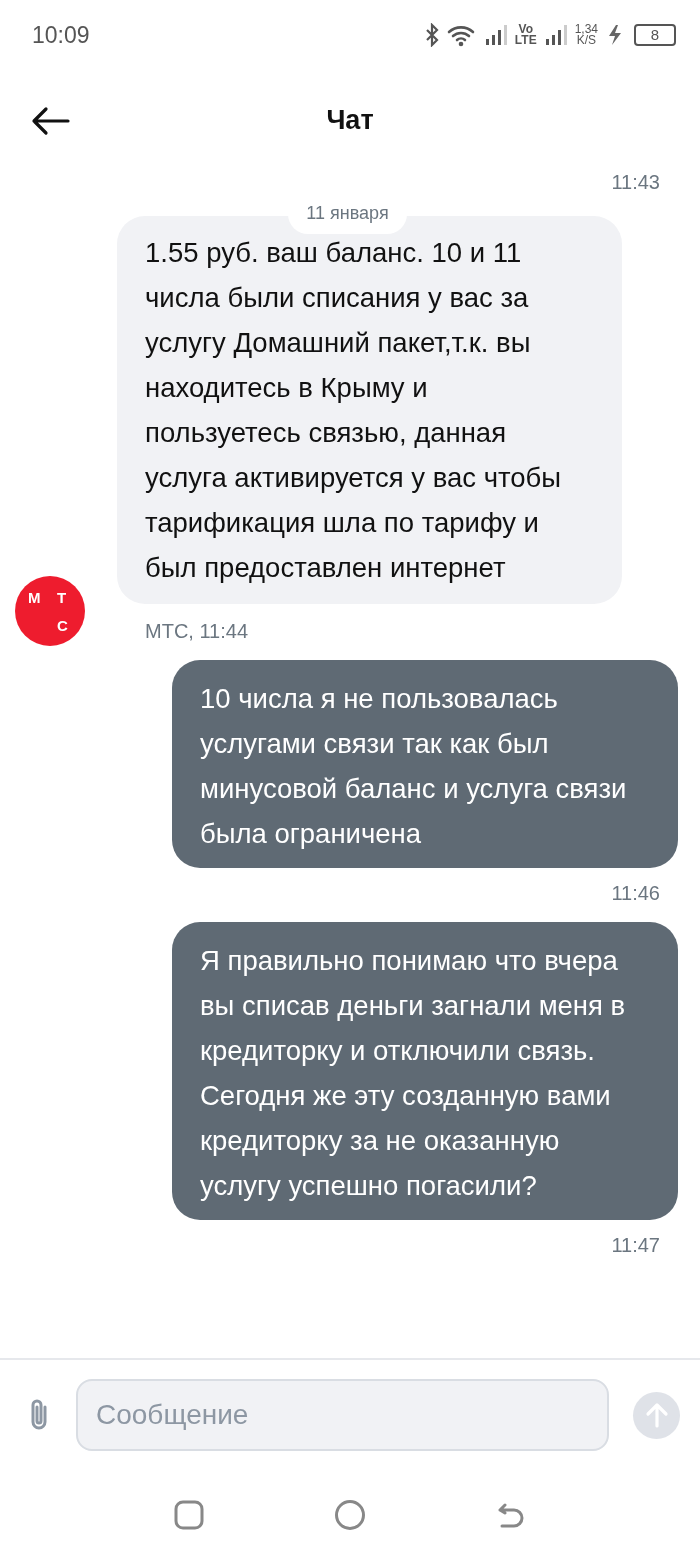  What do you see at coordinates (196, 631) in the screenshot?
I see `message-sender-time: МТС, 11:44` at bounding box center [196, 631].